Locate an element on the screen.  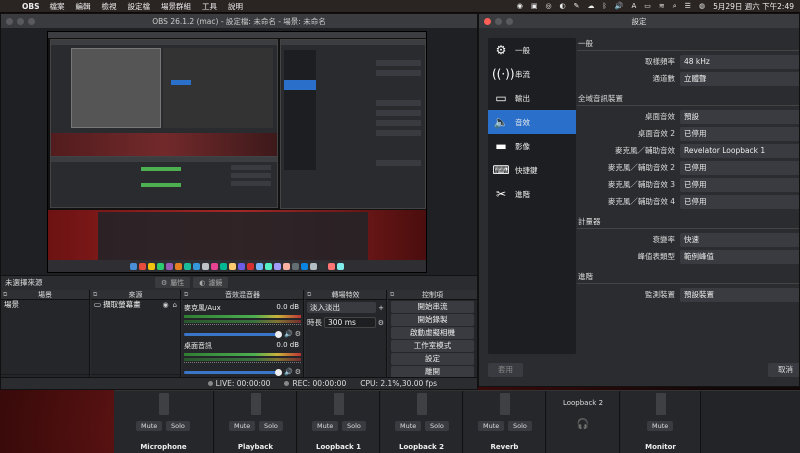
group-title-meters: 計量器 is located at coordinates (589, 221).